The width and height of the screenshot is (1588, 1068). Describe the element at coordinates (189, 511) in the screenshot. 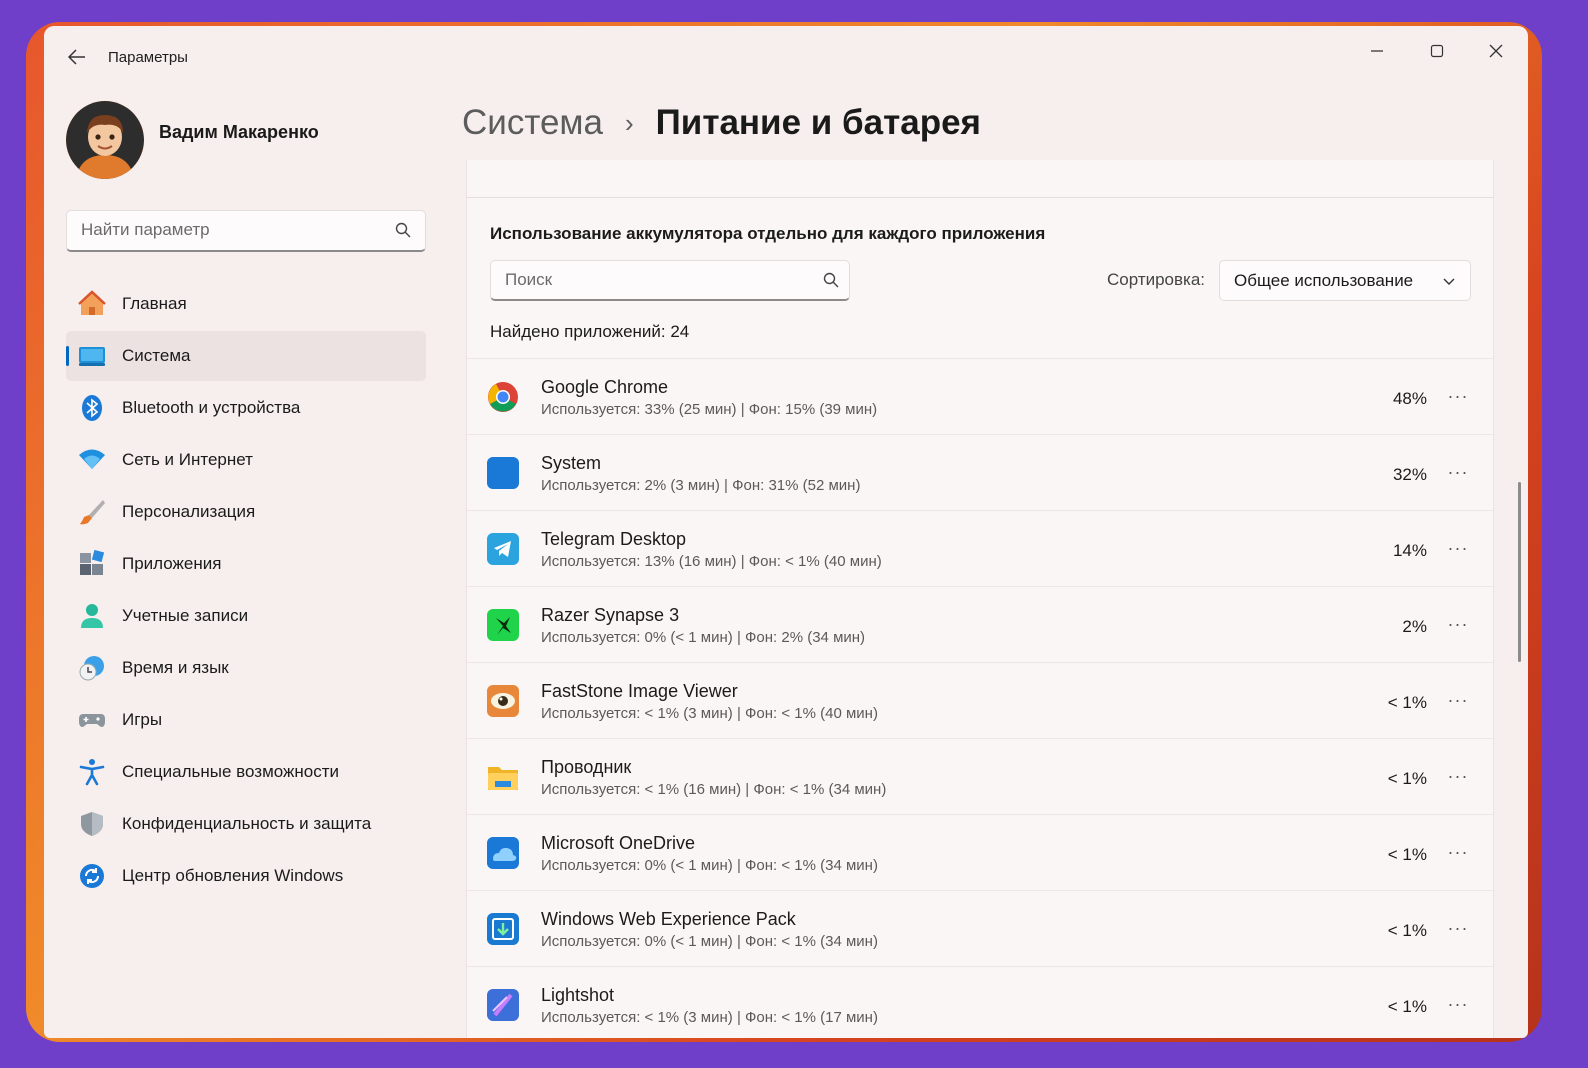

I see `sidebar-item-label: Персонализация` at that location.